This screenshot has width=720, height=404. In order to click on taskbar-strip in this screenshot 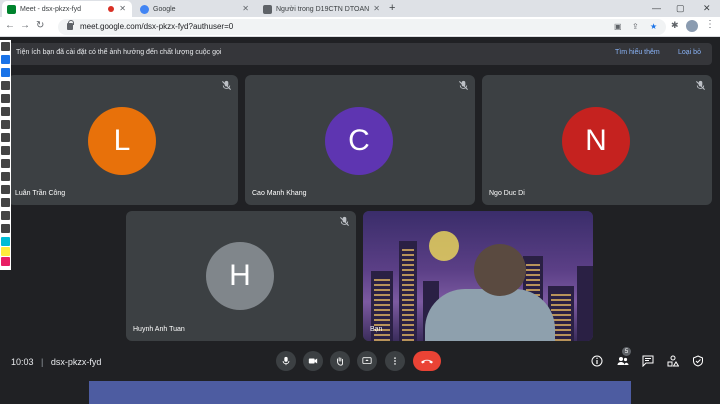, I will do `click(360, 392)`.